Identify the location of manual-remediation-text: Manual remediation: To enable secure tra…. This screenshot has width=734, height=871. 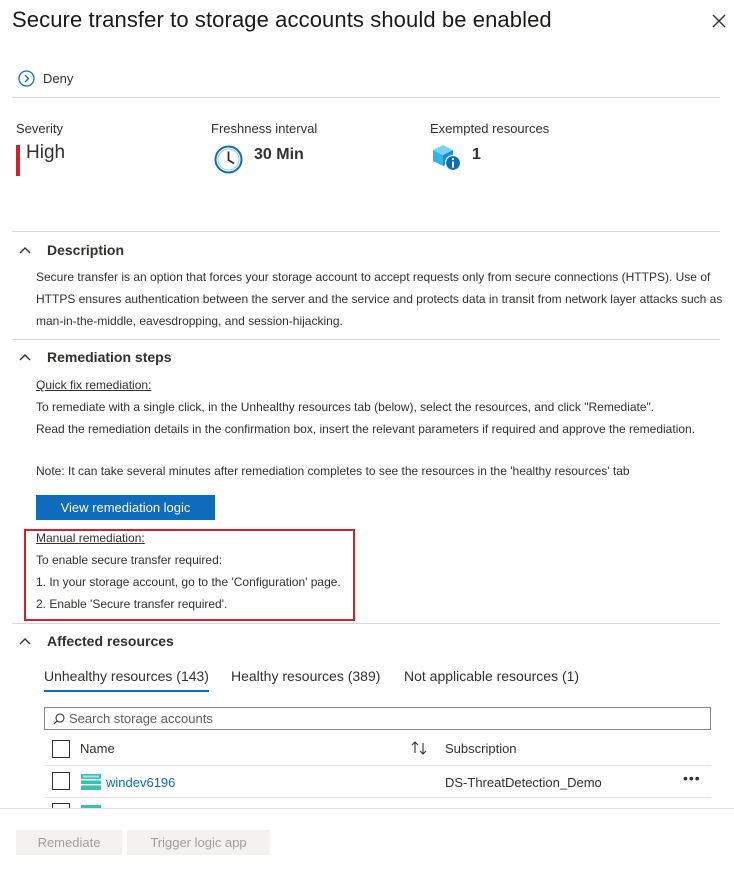
(188, 571).